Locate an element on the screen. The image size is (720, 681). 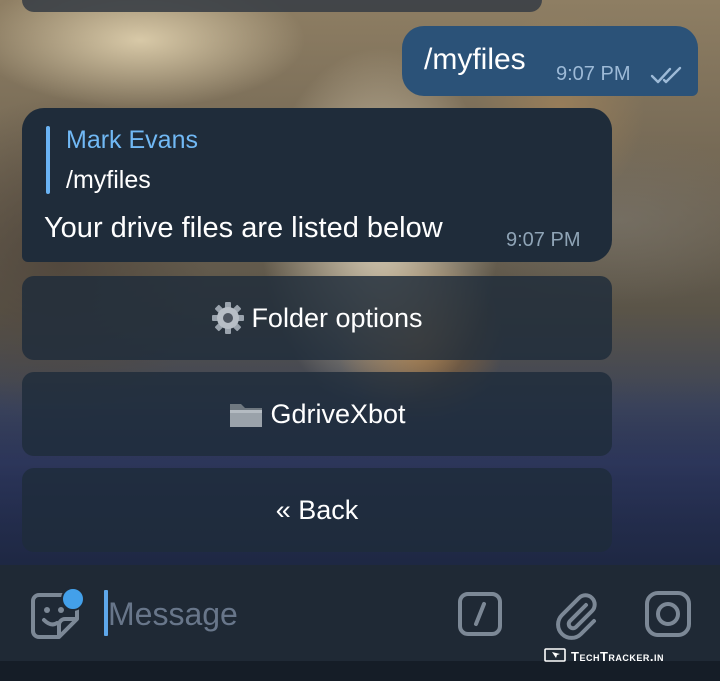
back-button: « Back is located at coordinates (317, 510).